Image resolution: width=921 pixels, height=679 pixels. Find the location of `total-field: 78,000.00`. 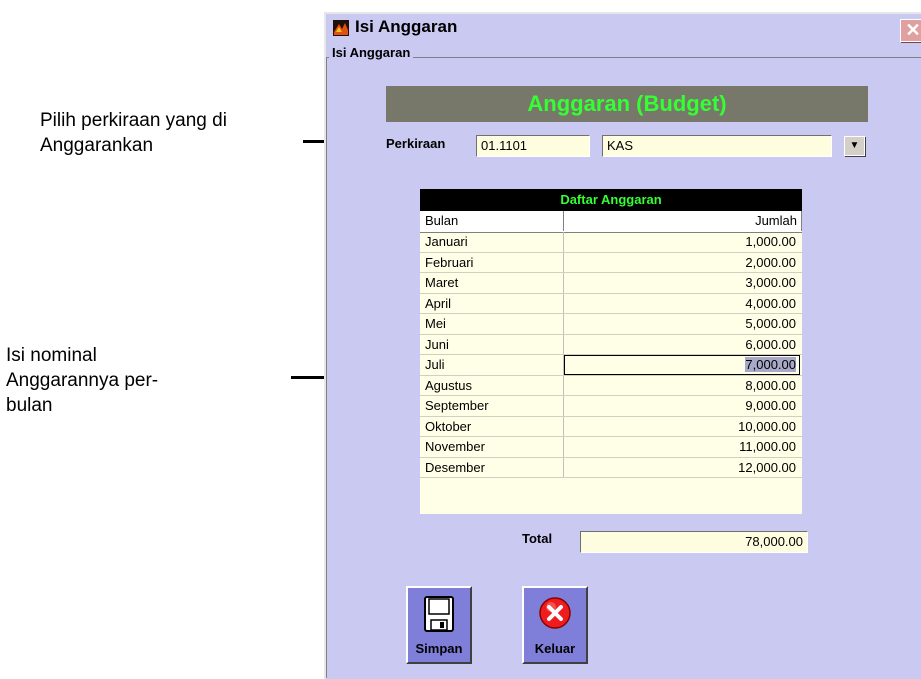

total-field: 78,000.00 is located at coordinates (694, 542).